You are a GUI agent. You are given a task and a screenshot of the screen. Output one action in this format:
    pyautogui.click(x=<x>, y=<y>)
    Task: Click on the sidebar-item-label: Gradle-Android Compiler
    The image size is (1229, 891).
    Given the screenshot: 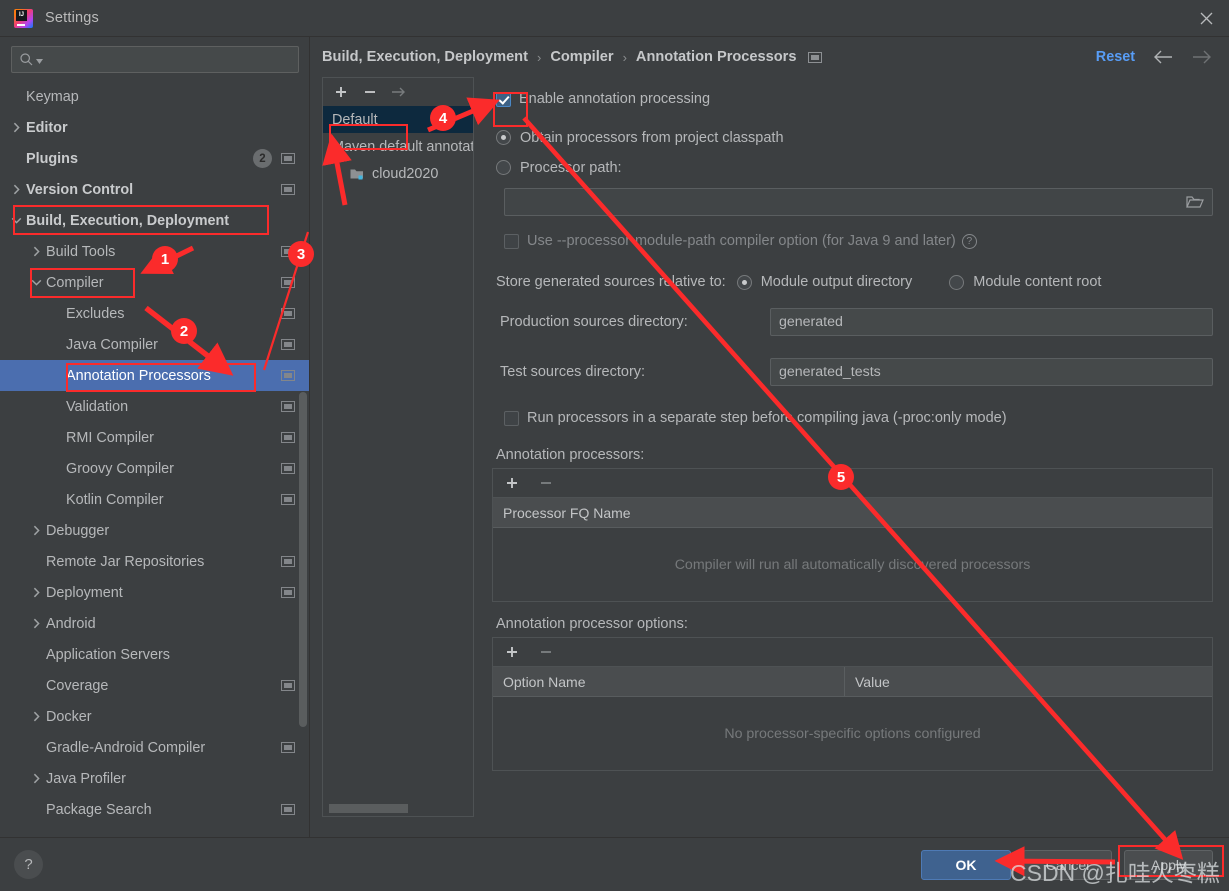 What is the action you would take?
    pyautogui.click(x=126, y=747)
    